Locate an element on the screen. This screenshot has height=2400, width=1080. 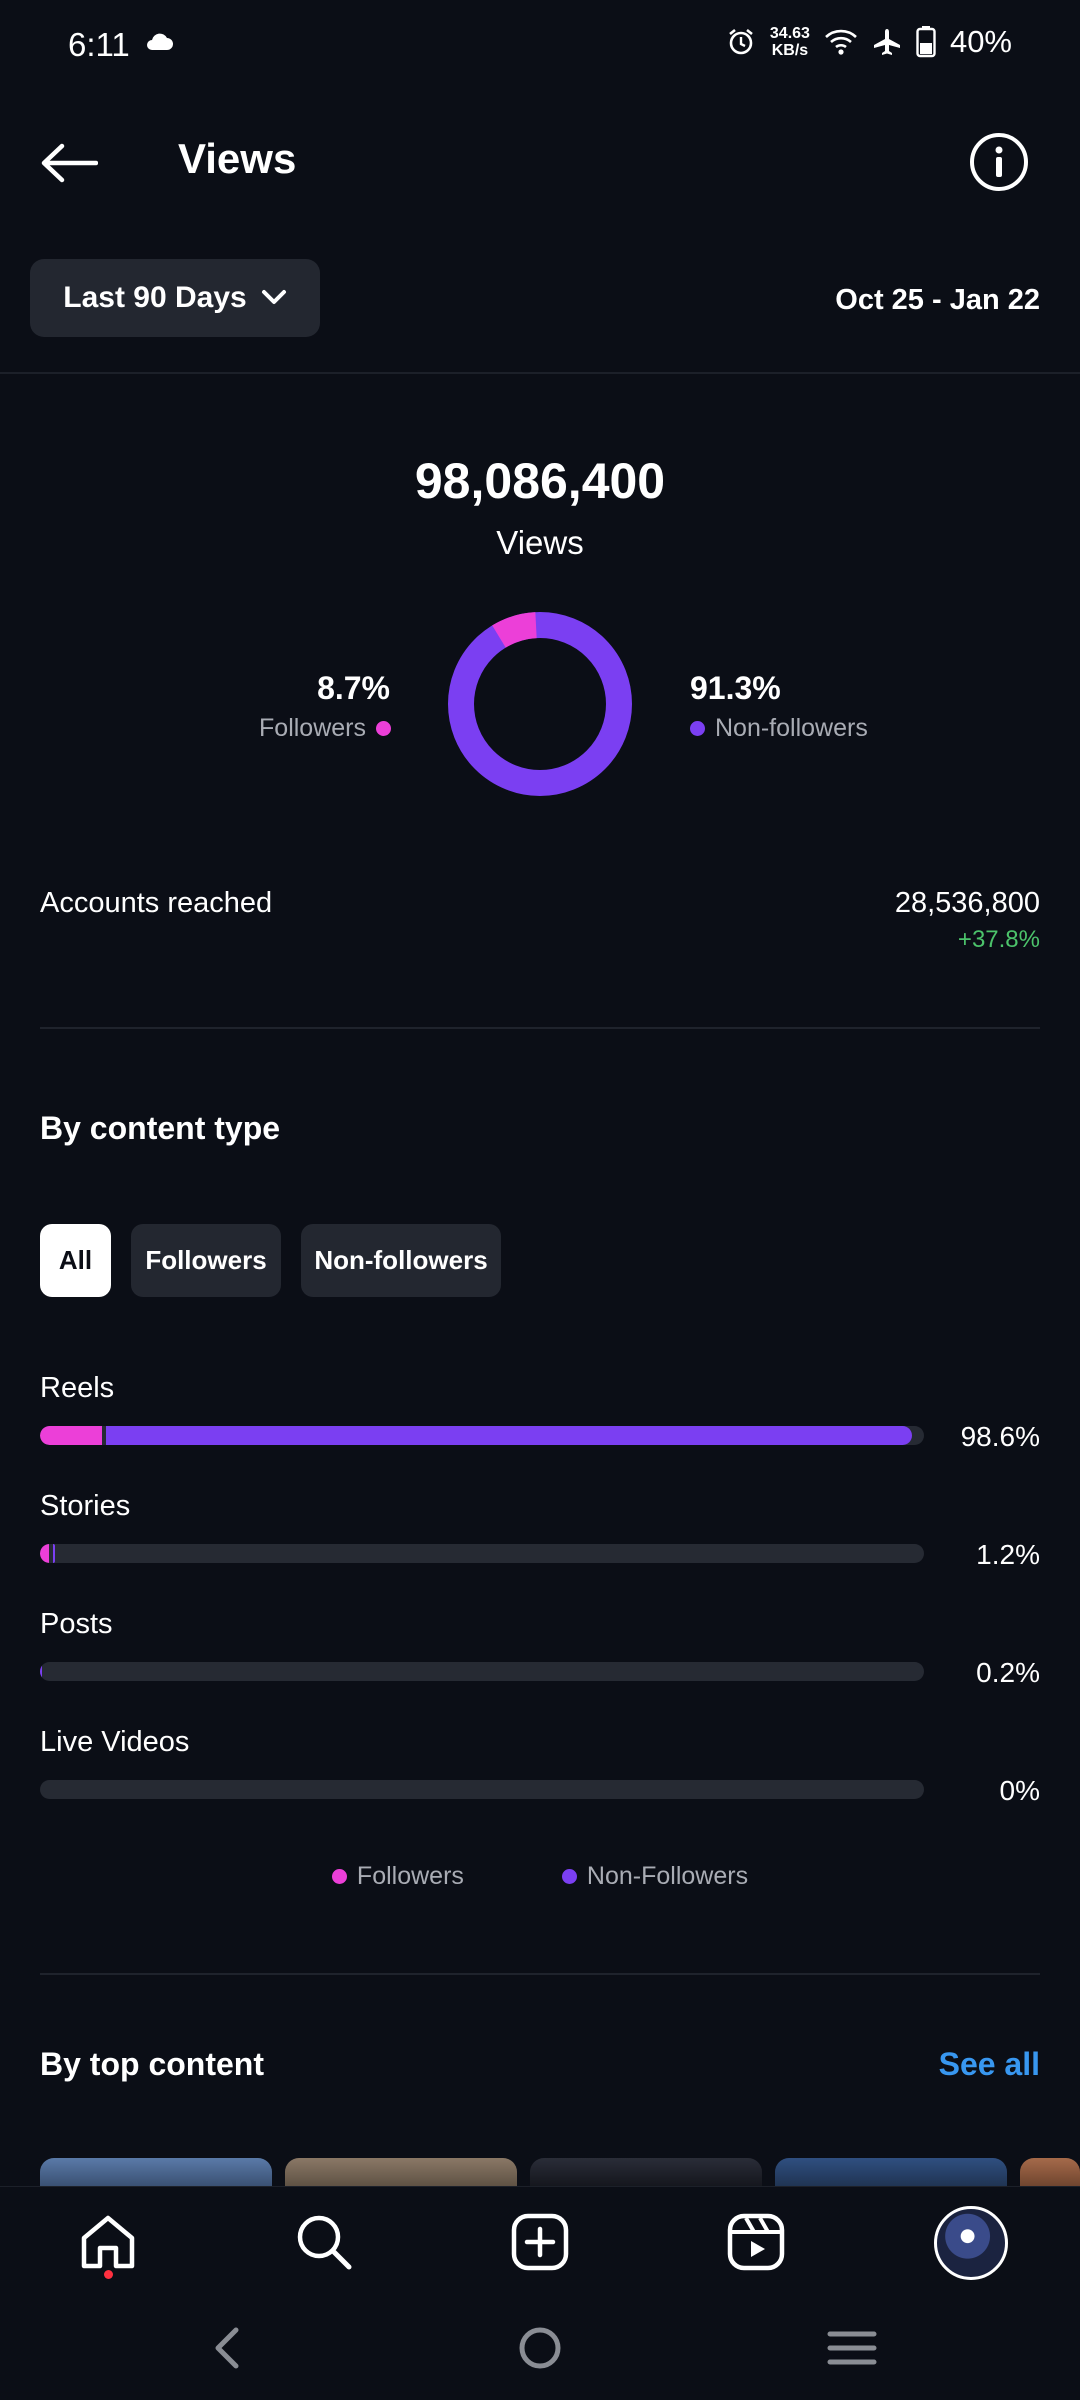
system-home-icon is located at coordinates (540, 2348).